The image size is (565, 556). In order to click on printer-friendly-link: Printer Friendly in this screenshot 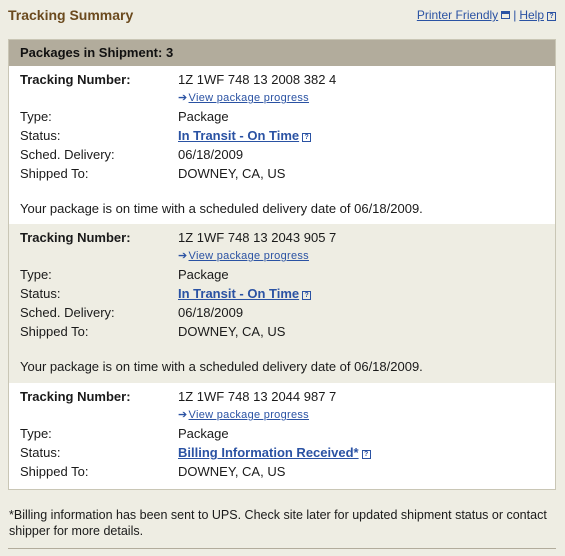, I will do `click(463, 15)`.